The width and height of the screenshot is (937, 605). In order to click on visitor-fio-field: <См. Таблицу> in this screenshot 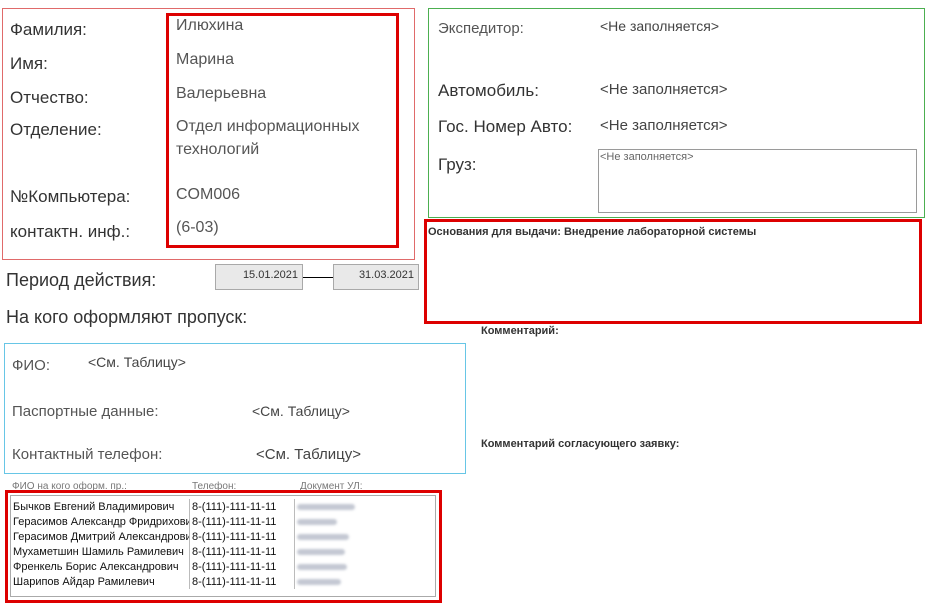, I will do `click(137, 362)`.